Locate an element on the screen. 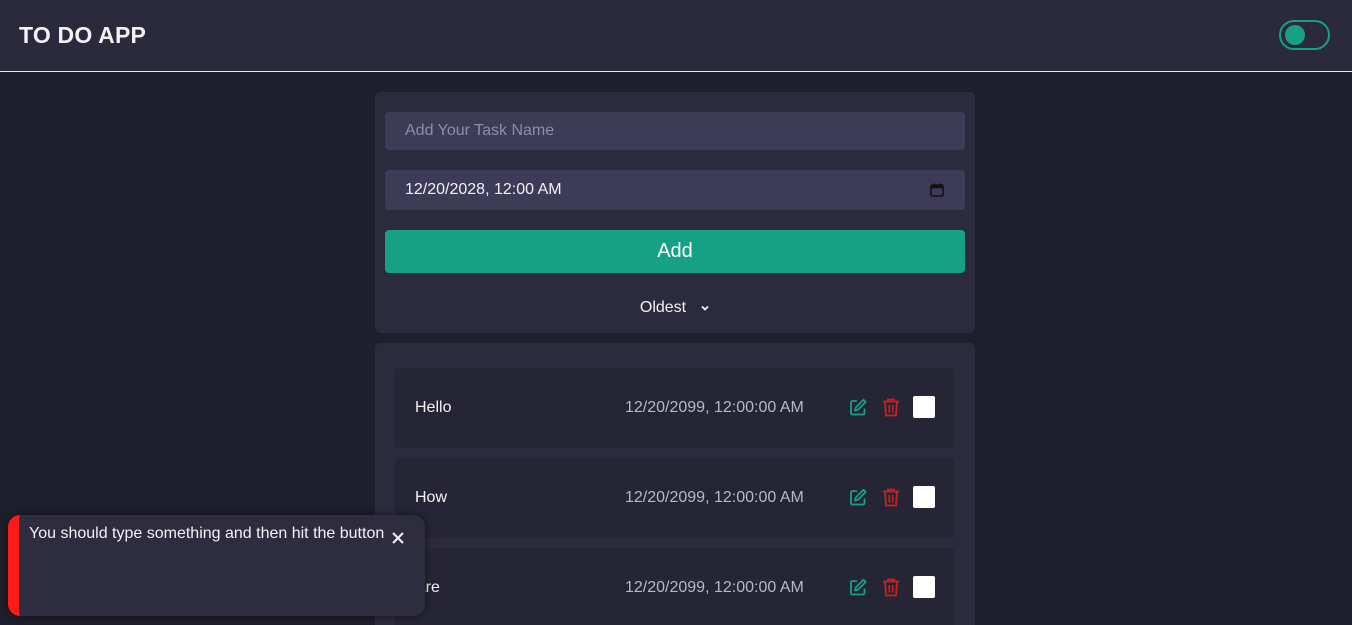  task-row: Are 12/20/2099, 12:00:00 AM is located at coordinates (674, 586).